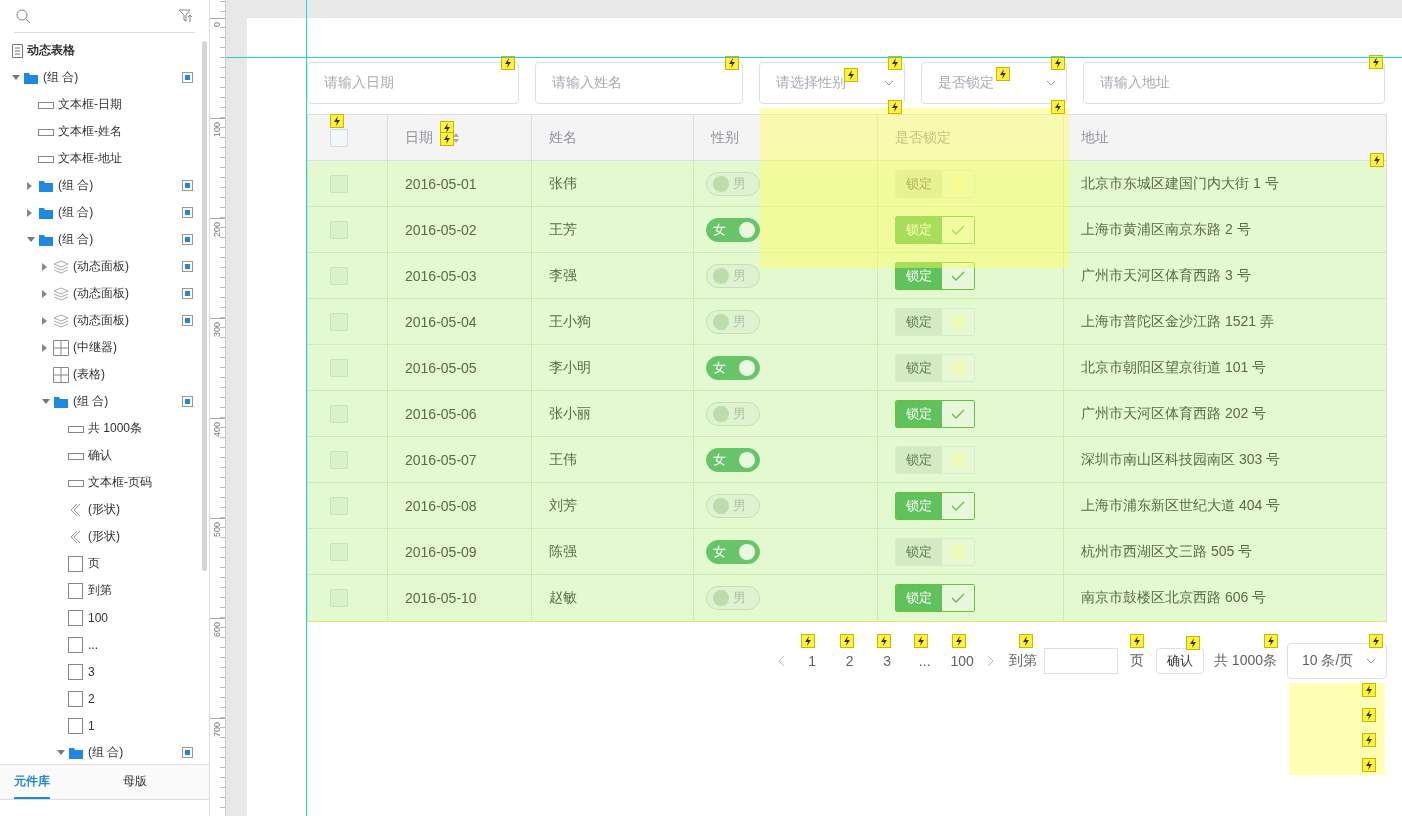 The image size is (1402, 816). I want to click on outline-item: 100, so click(104, 617).